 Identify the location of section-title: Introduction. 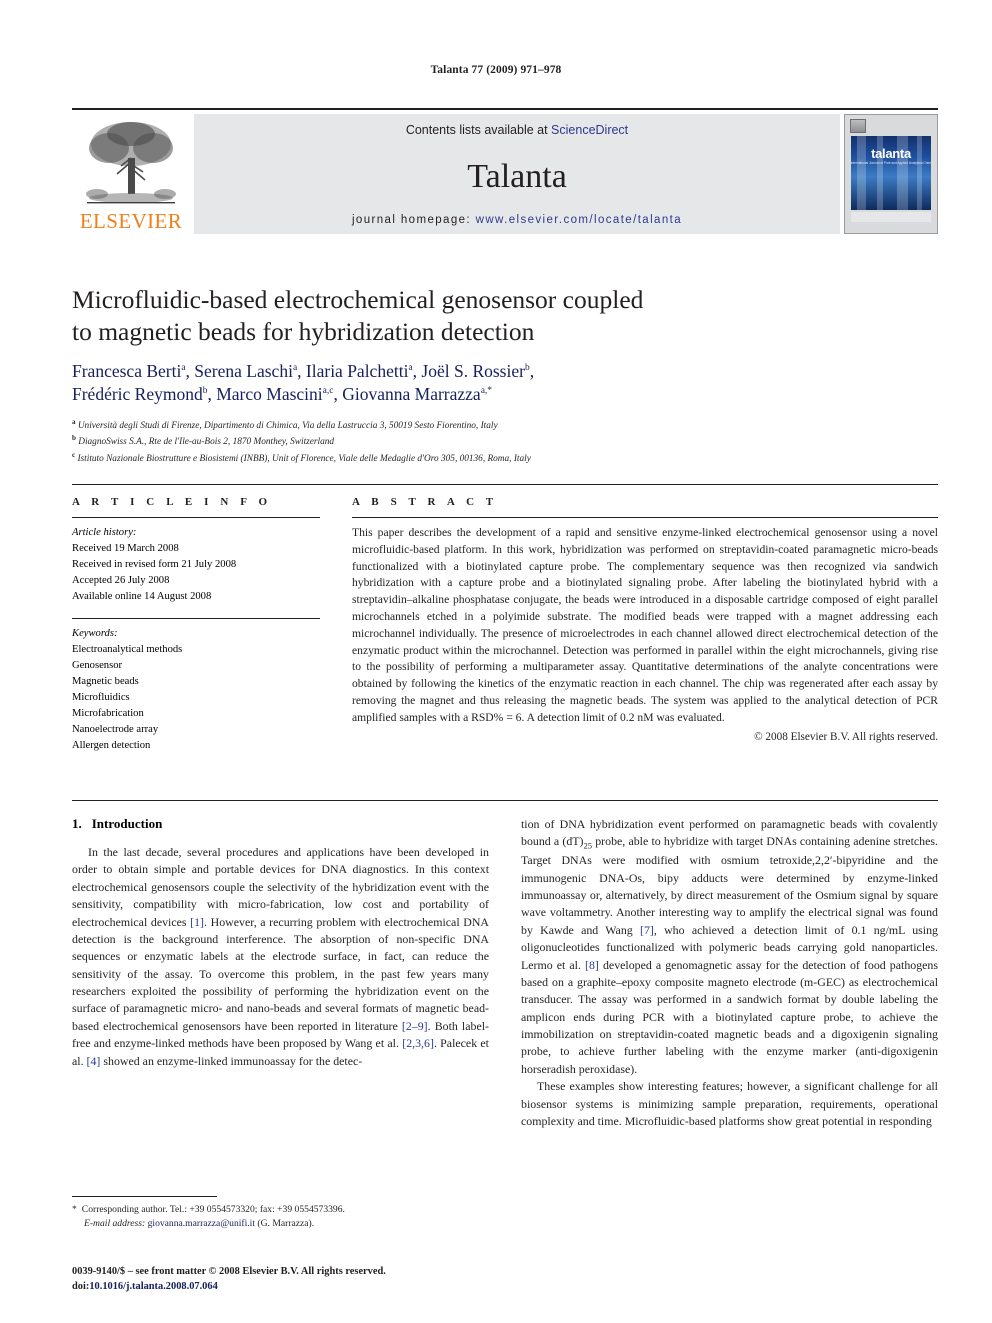
(127, 823).